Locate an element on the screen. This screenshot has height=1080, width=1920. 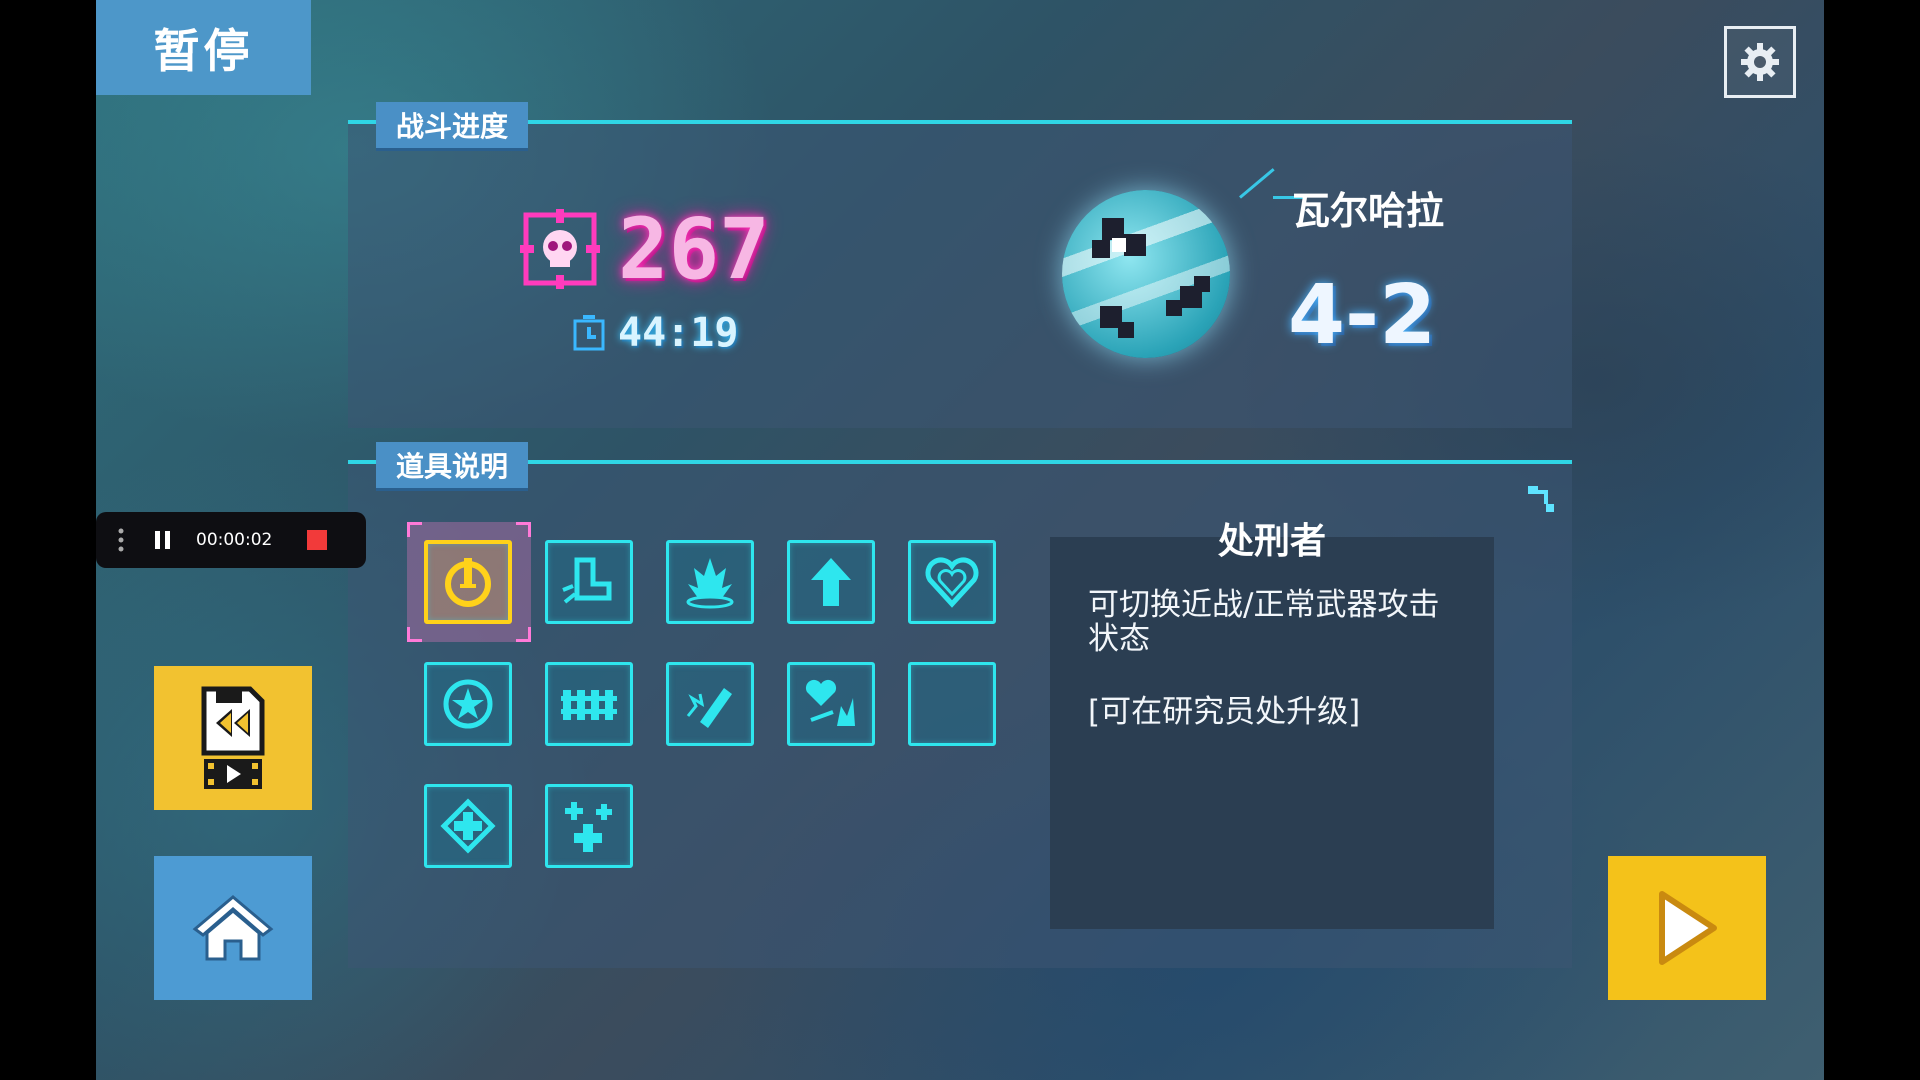
flame-bullet-icon is located at coordinates (709, 708).